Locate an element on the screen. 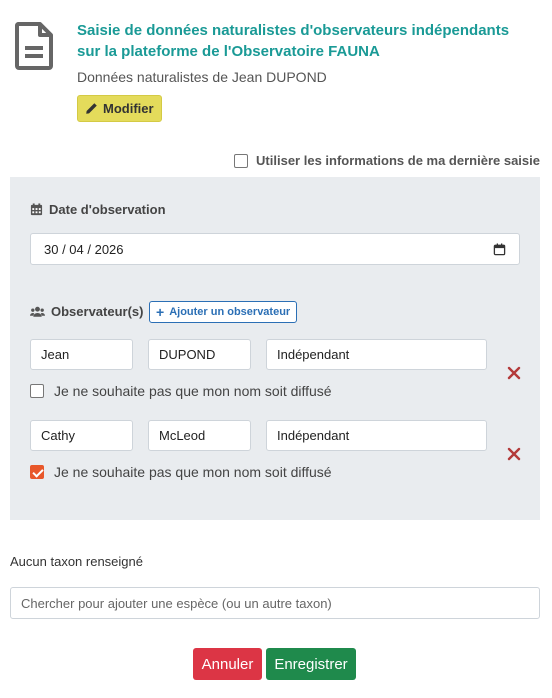 Image resolution: width=552 pixels, height=698 pixels. observer-last-name-field: DUPOND is located at coordinates (199, 354).